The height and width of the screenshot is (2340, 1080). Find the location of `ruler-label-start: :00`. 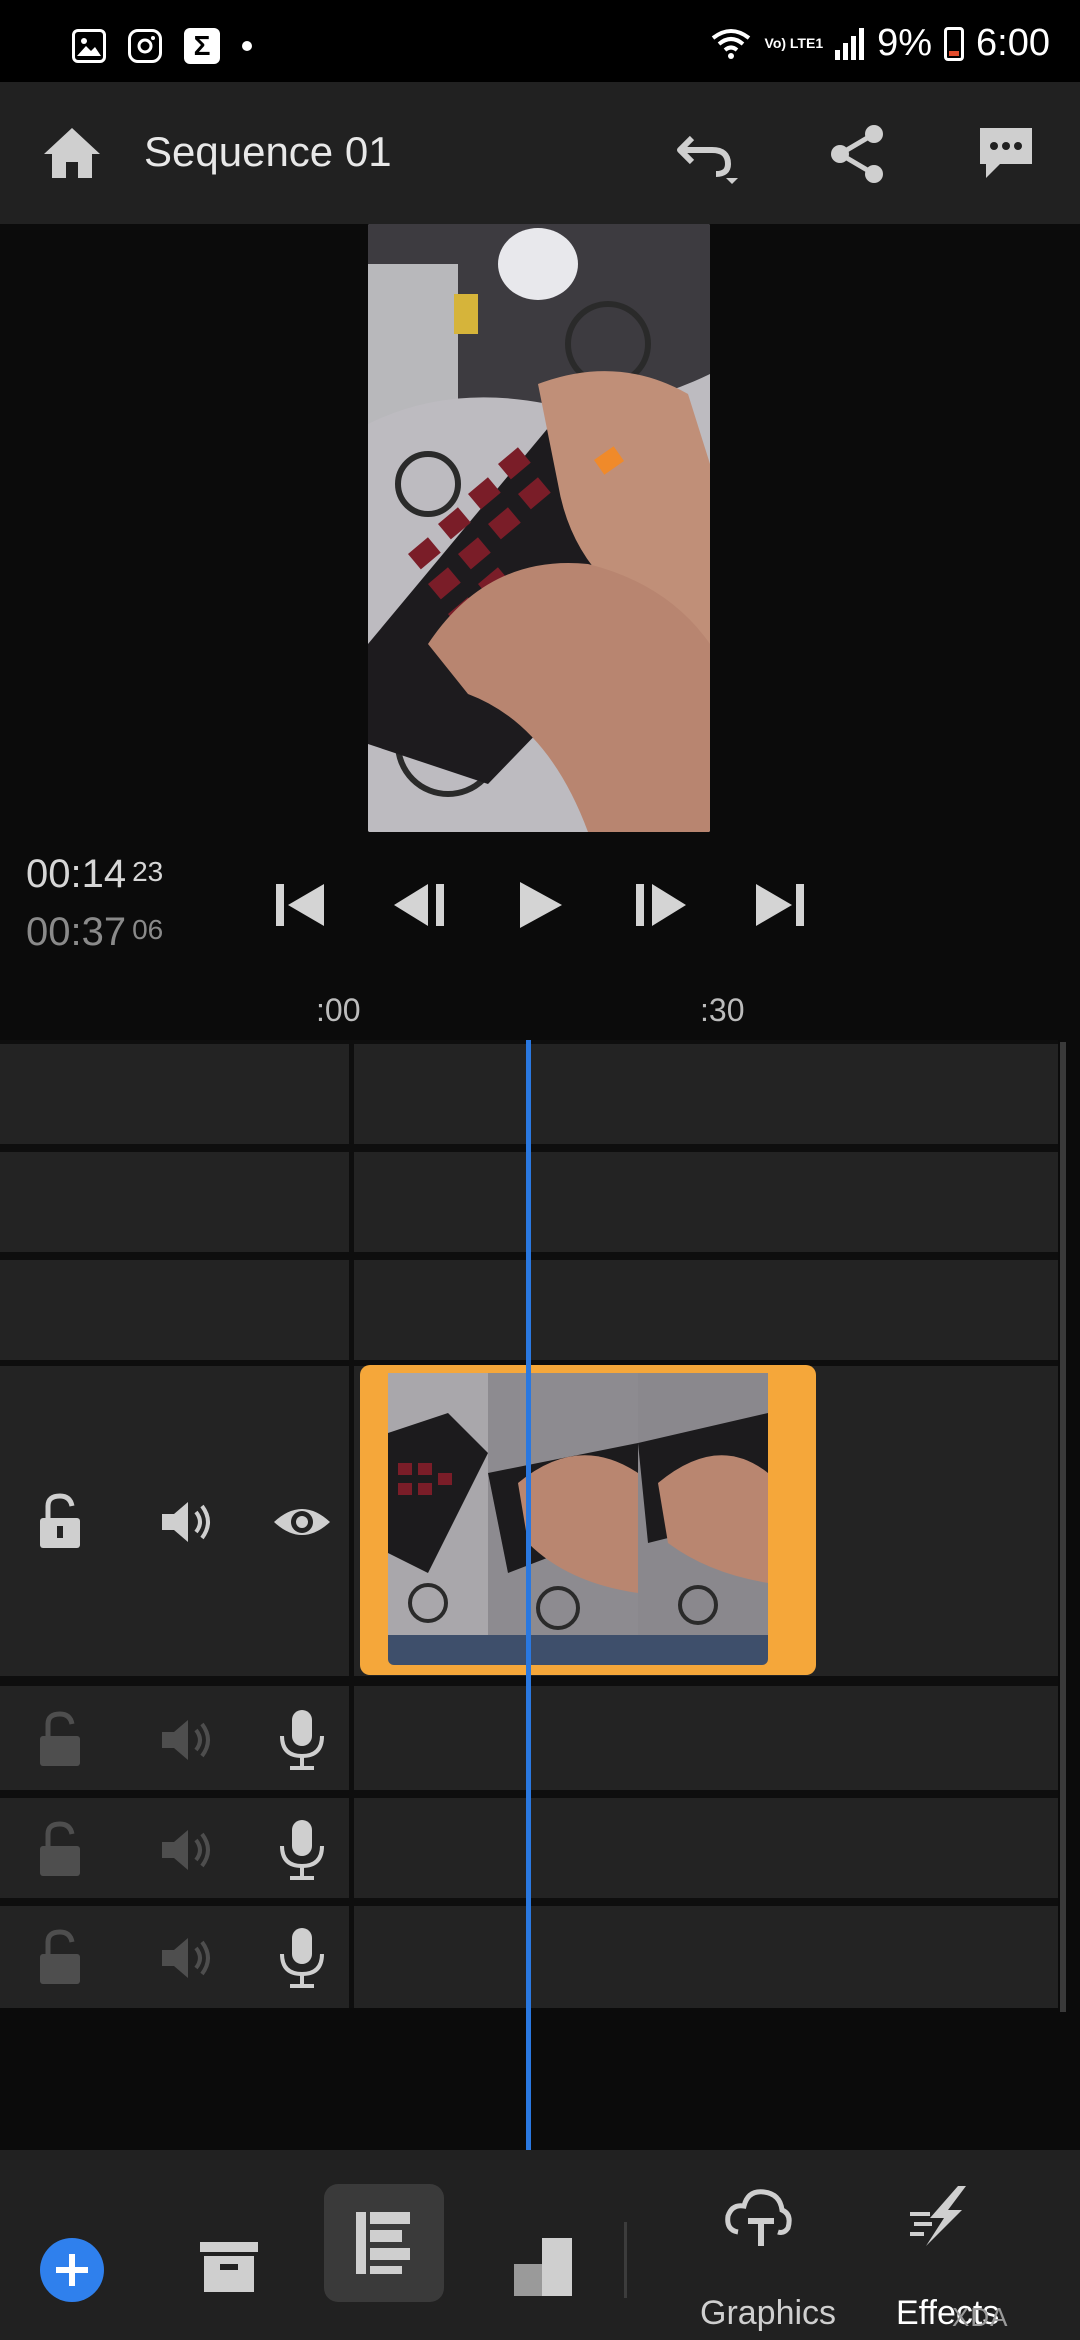

ruler-label-start: :00 is located at coordinates (338, 1010).